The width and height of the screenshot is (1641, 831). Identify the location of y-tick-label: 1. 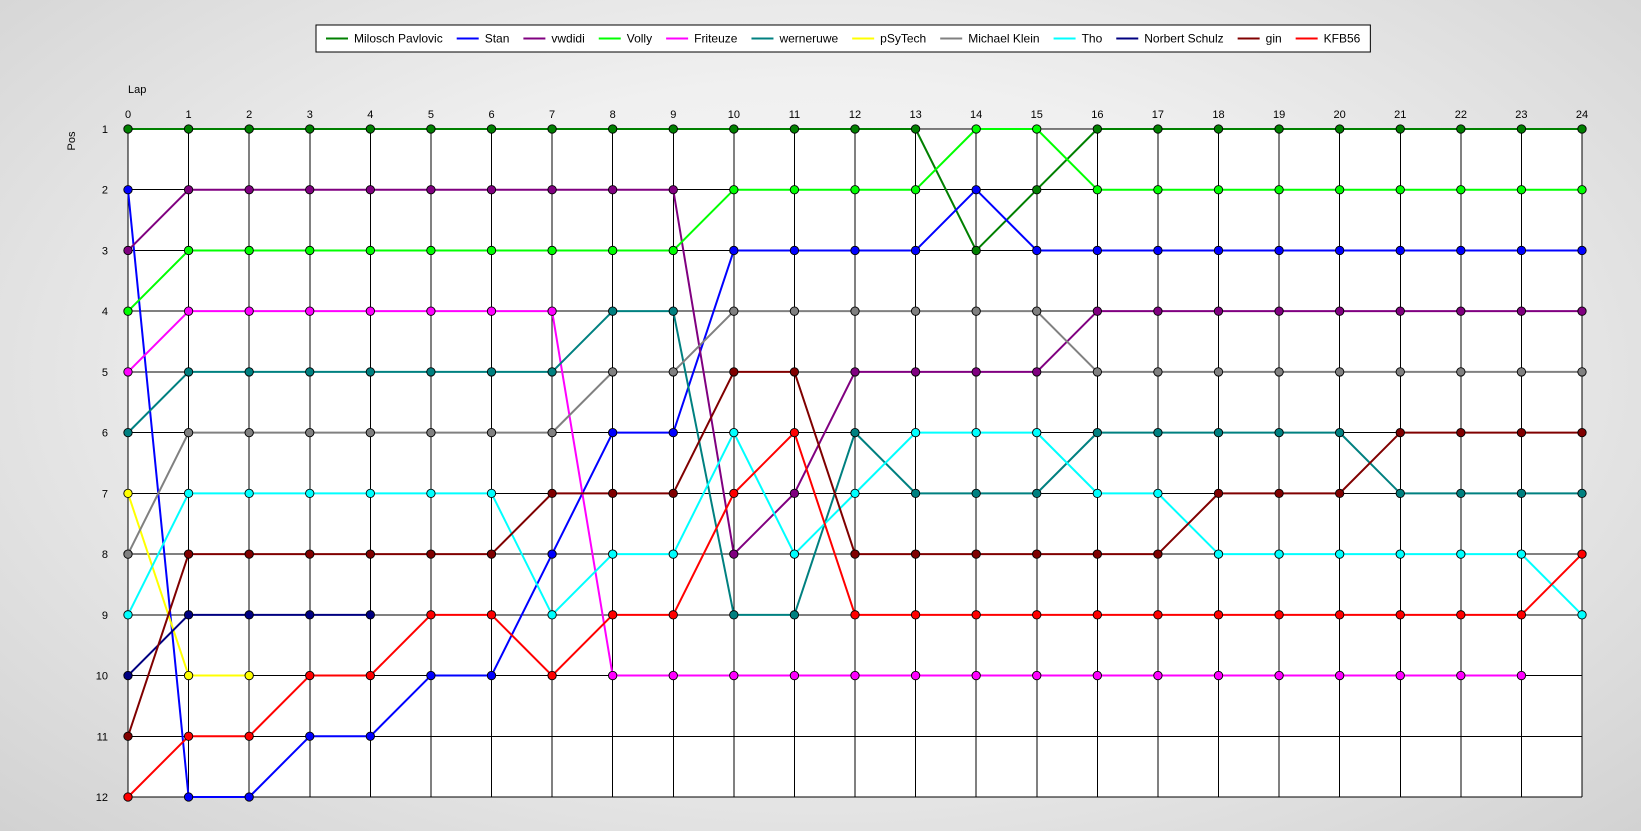
(105, 130).